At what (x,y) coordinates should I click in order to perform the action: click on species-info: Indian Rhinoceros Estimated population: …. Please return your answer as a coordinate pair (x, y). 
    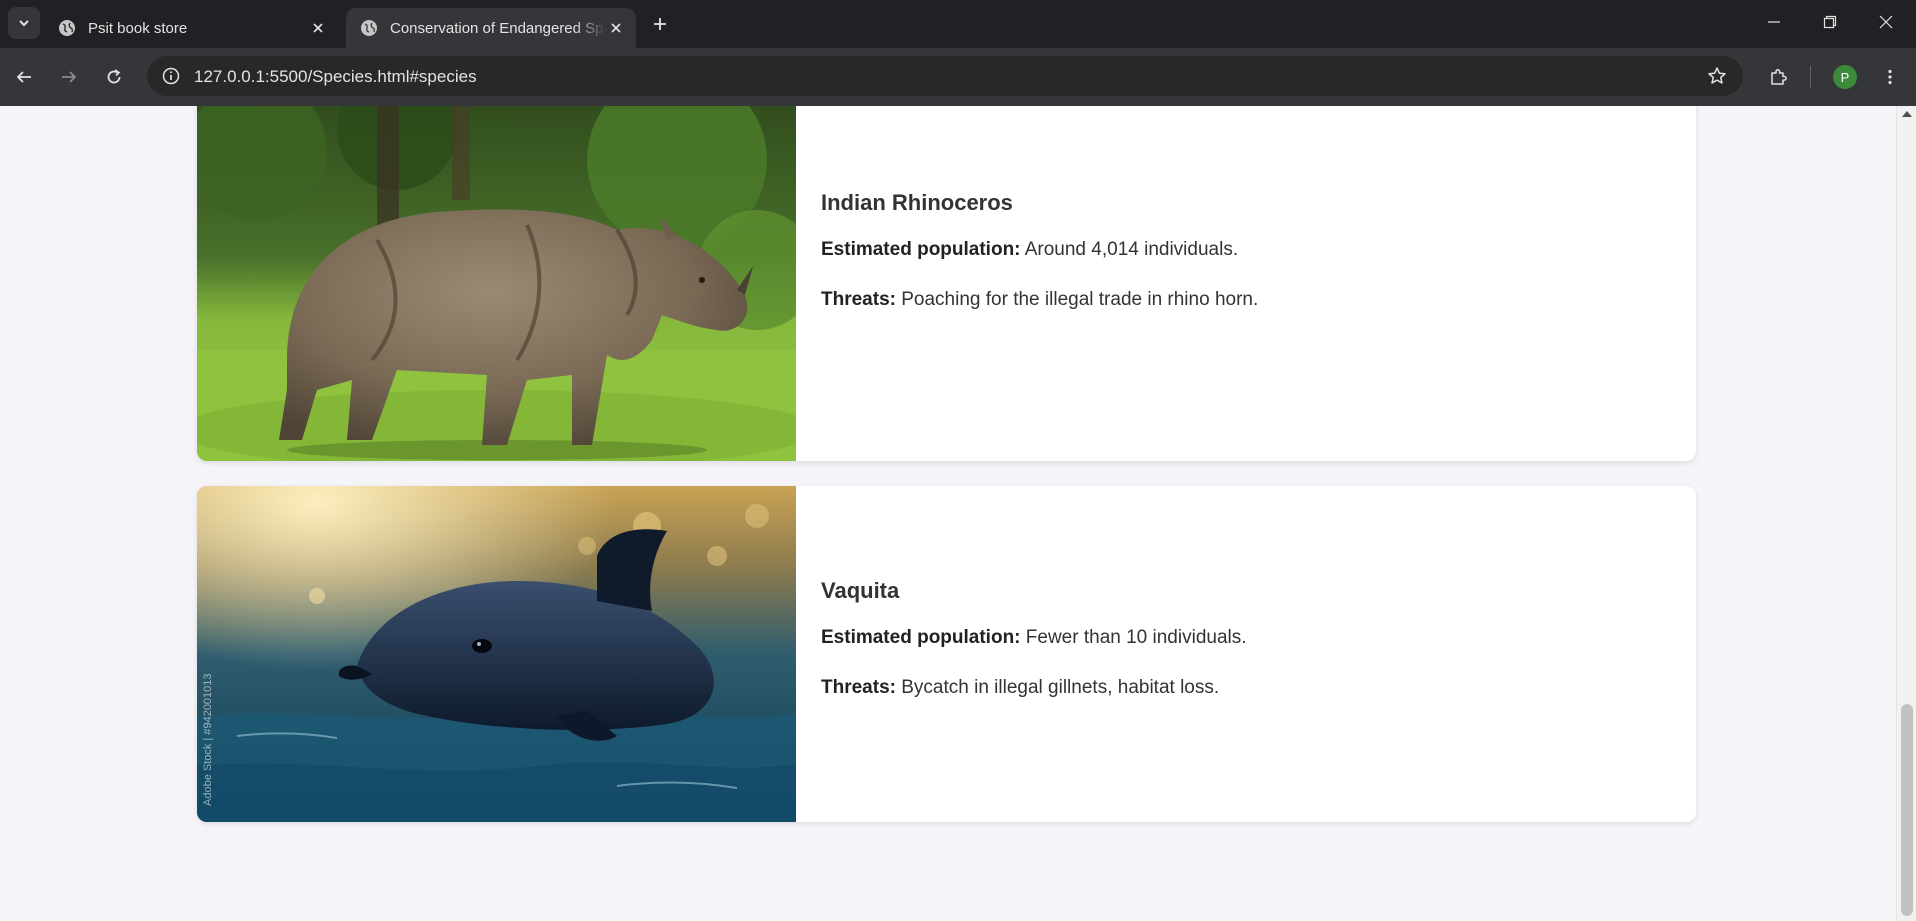
    Looking at the image, I should click on (1039, 264).